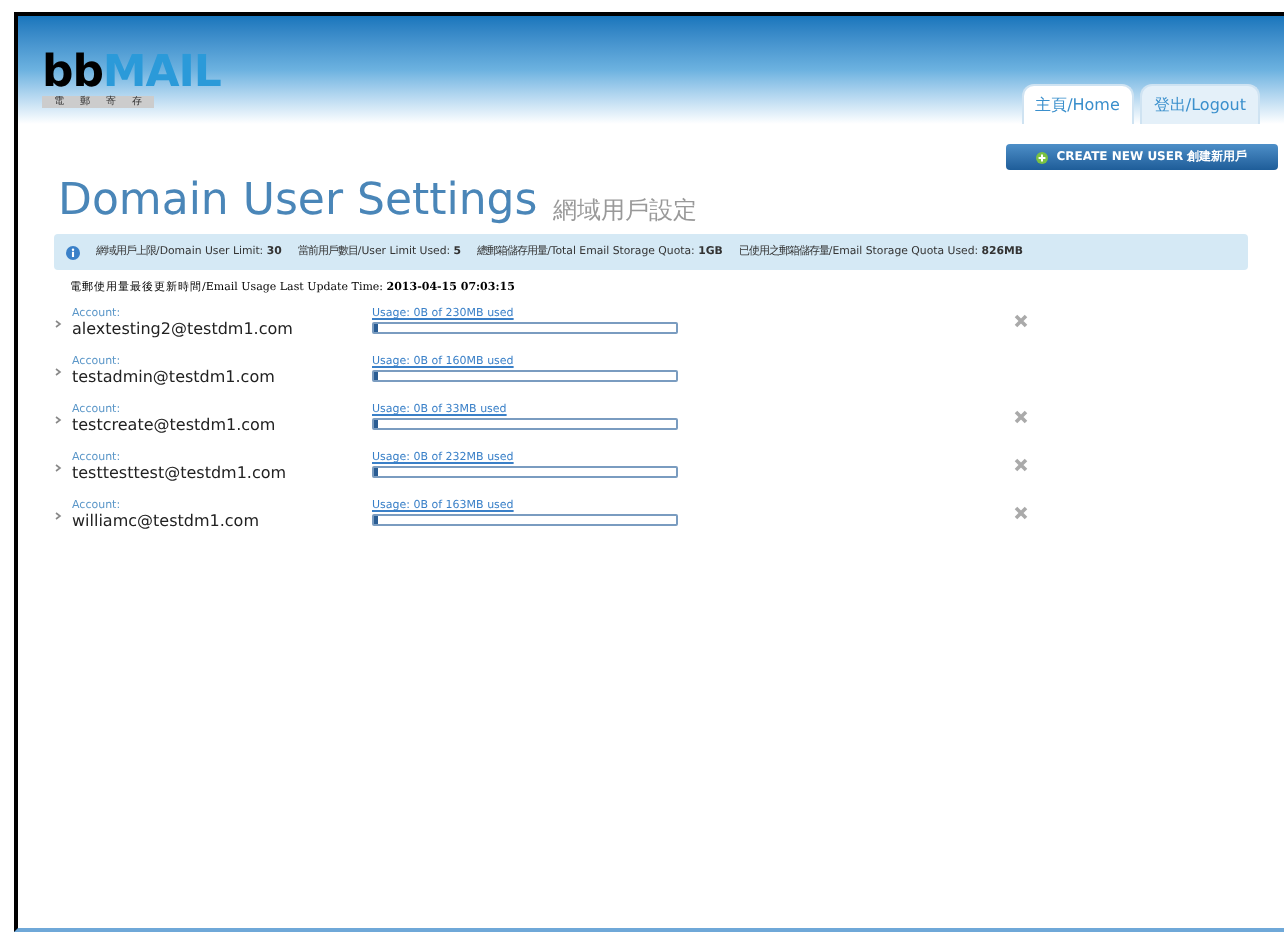 The height and width of the screenshot is (942, 1284). Describe the element at coordinates (166, 522) in the screenshot. I see `account-email: williamc@testdm1.com` at that location.